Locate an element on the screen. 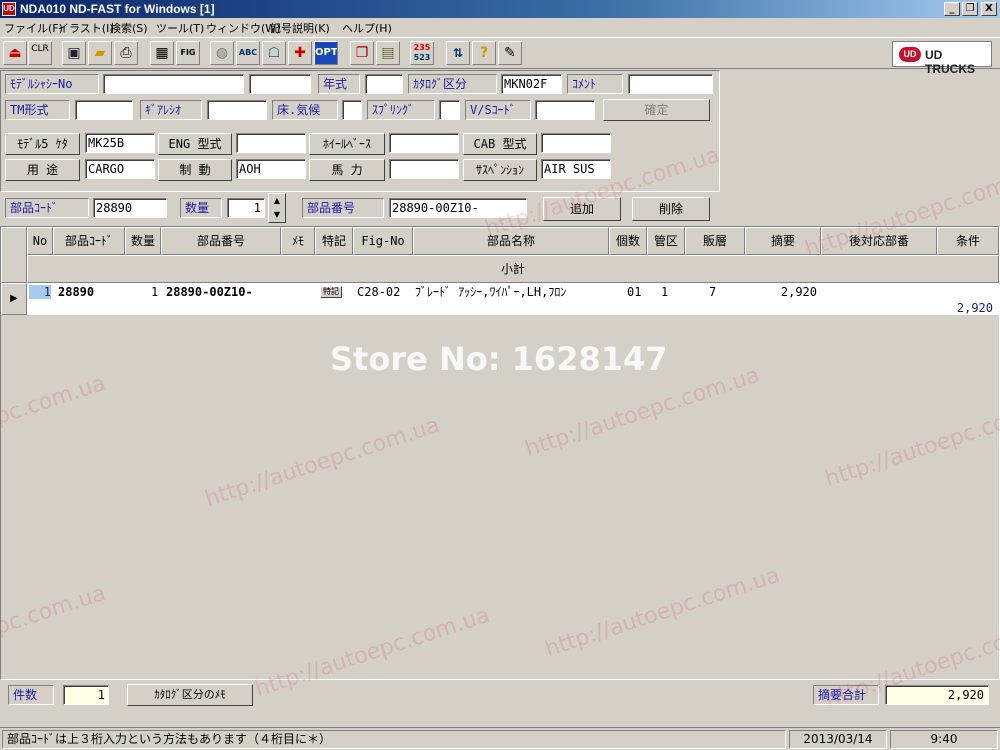 This screenshot has width=1000, height=750. confirm-button: 確定 is located at coordinates (656, 110).